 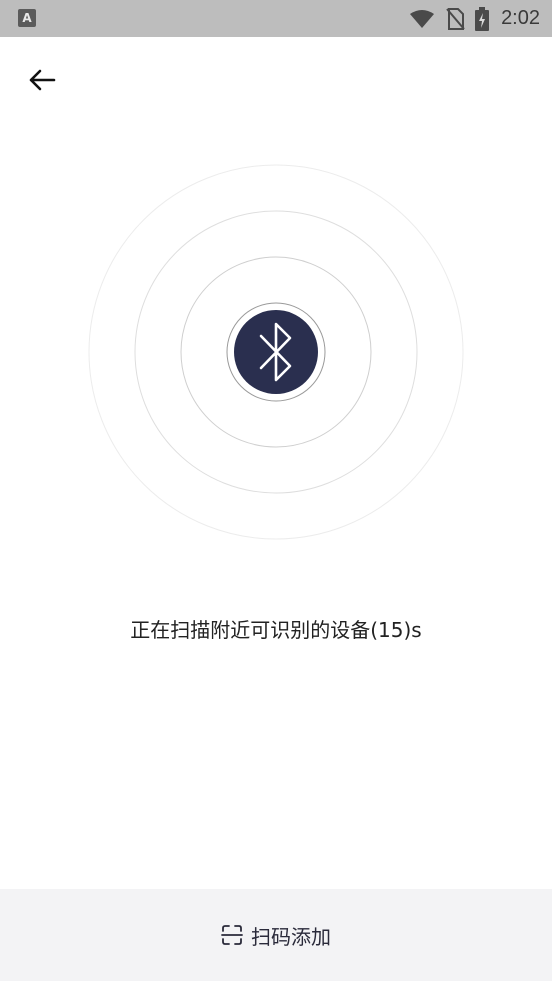 I want to click on scan-add-button: 扫码添加, so click(x=276, y=935).